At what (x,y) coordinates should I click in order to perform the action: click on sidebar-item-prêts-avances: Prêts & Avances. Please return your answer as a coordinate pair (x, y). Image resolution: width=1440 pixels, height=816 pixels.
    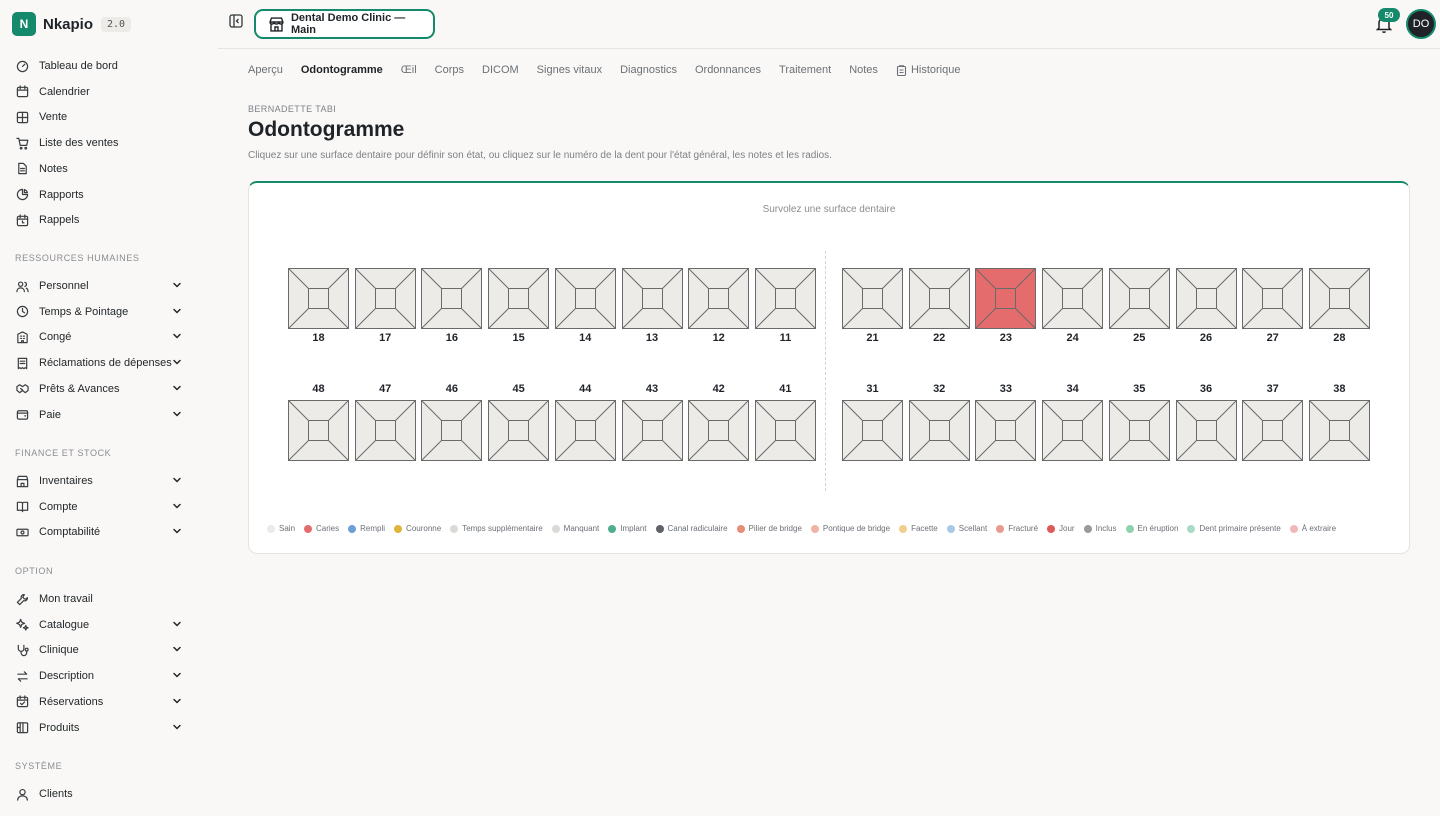
    Looking at the image, I should click on (101, 389).